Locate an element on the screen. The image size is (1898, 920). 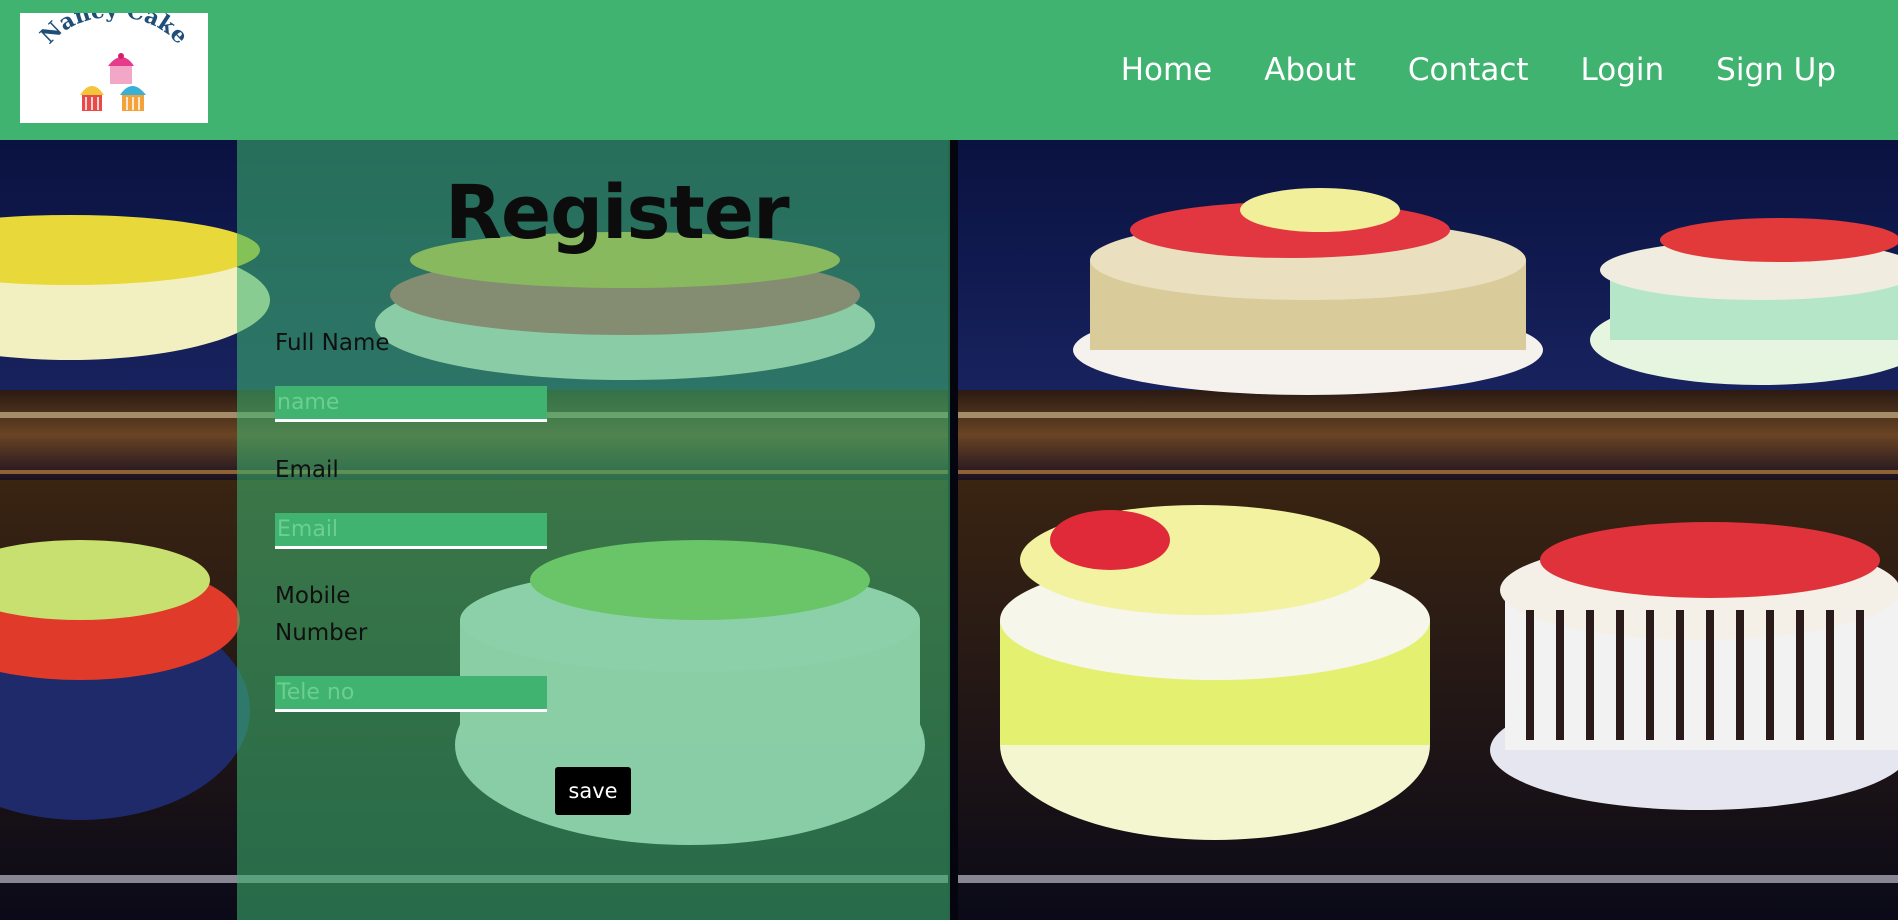
logo-text: Nancy Cake is located at coordinates (114, 31).